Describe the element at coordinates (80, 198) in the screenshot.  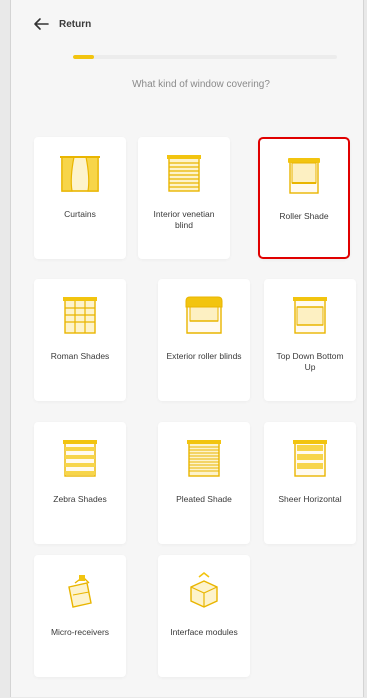
I see `option-card-curtains: Curtains` at that location.